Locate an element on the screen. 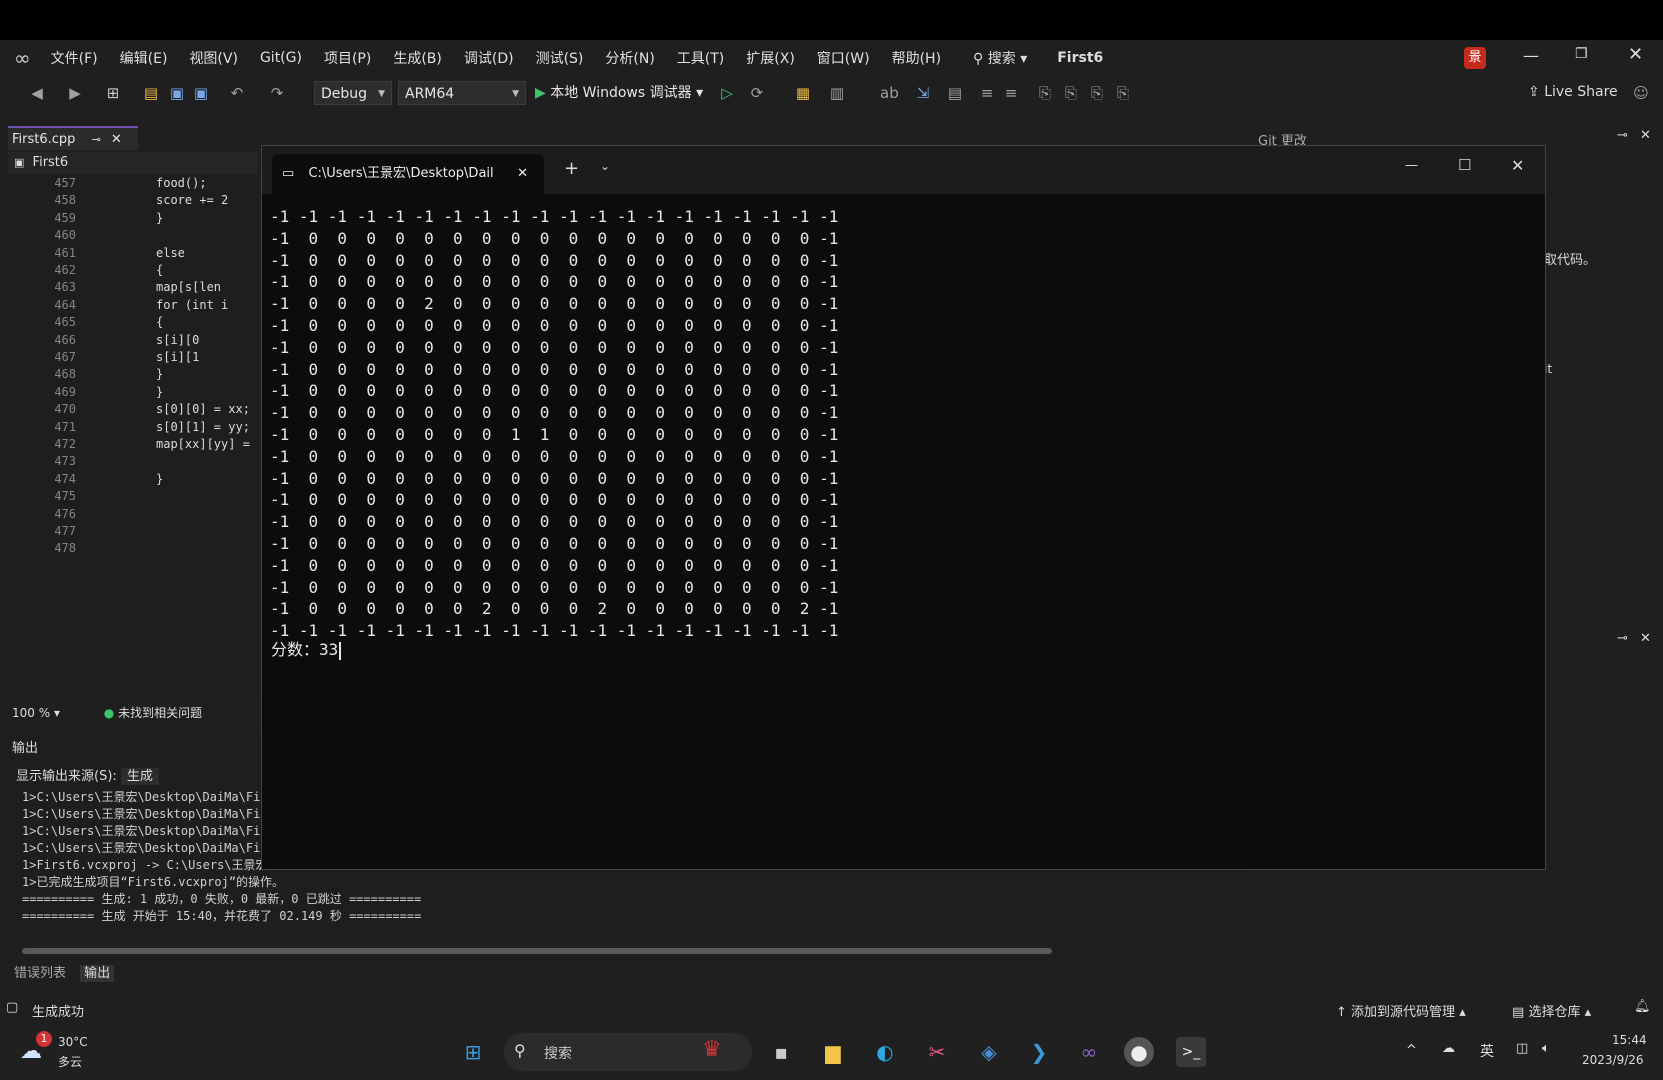  spell-icon: ab is located at coordinates (889, 93).